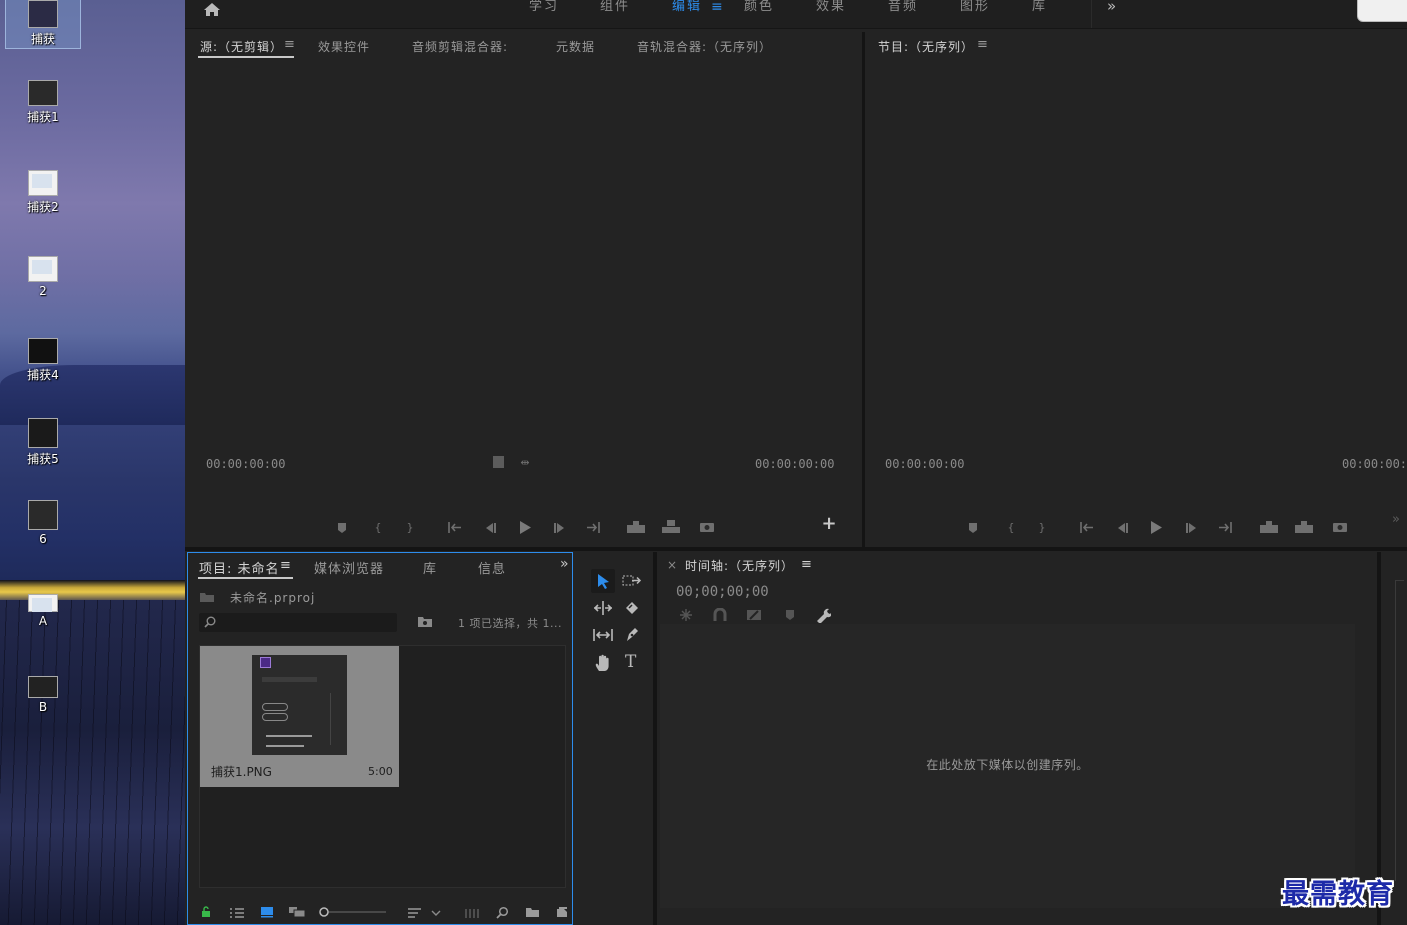 The height and width of the screenshot is (925, 1407). I want to click on tab-audio-track-mixer: 音轨混合器:（无序列）, so click(704, 46).